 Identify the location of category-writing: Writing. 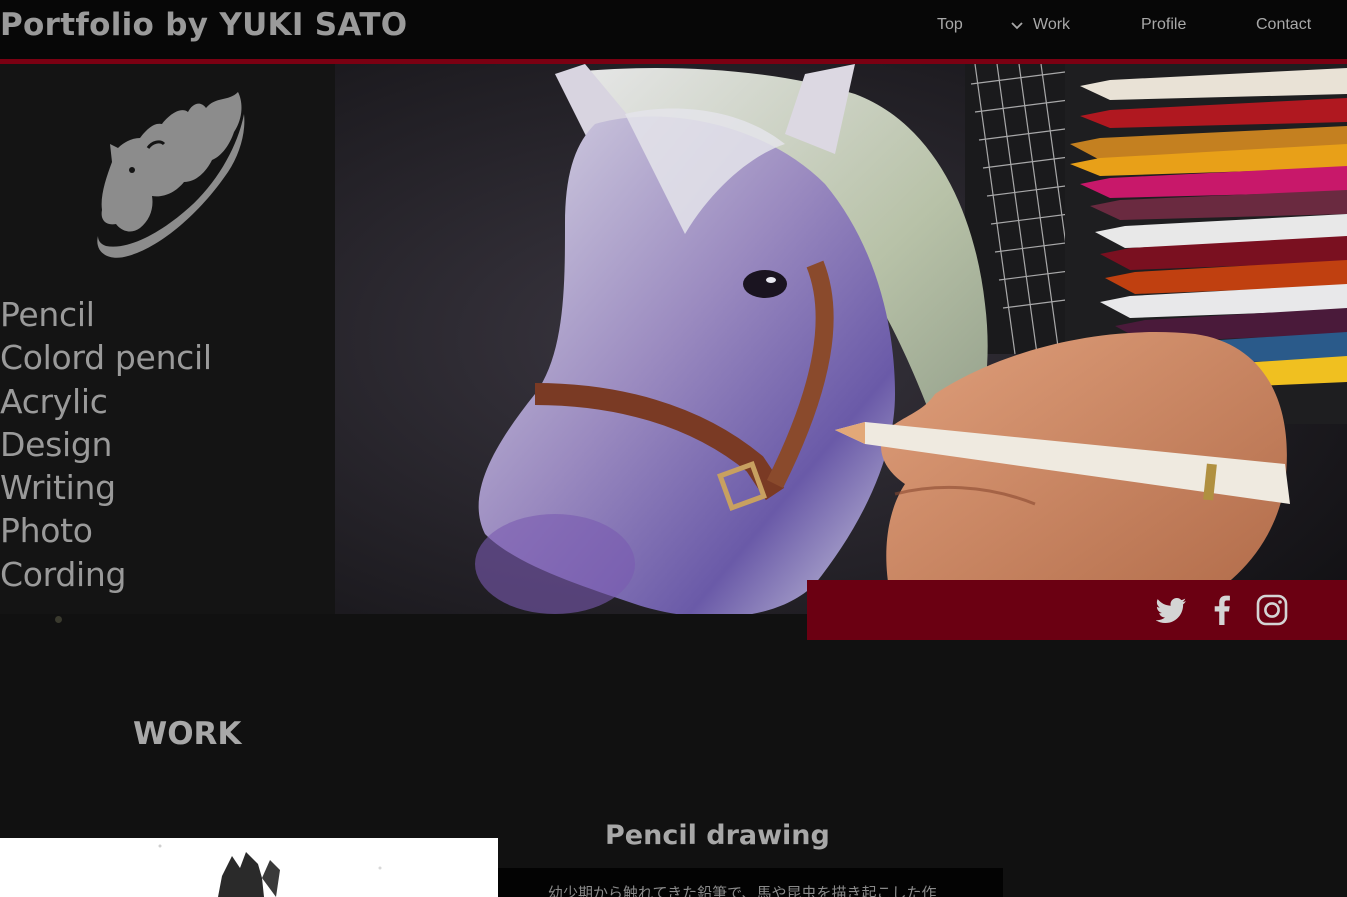
(106, 487).